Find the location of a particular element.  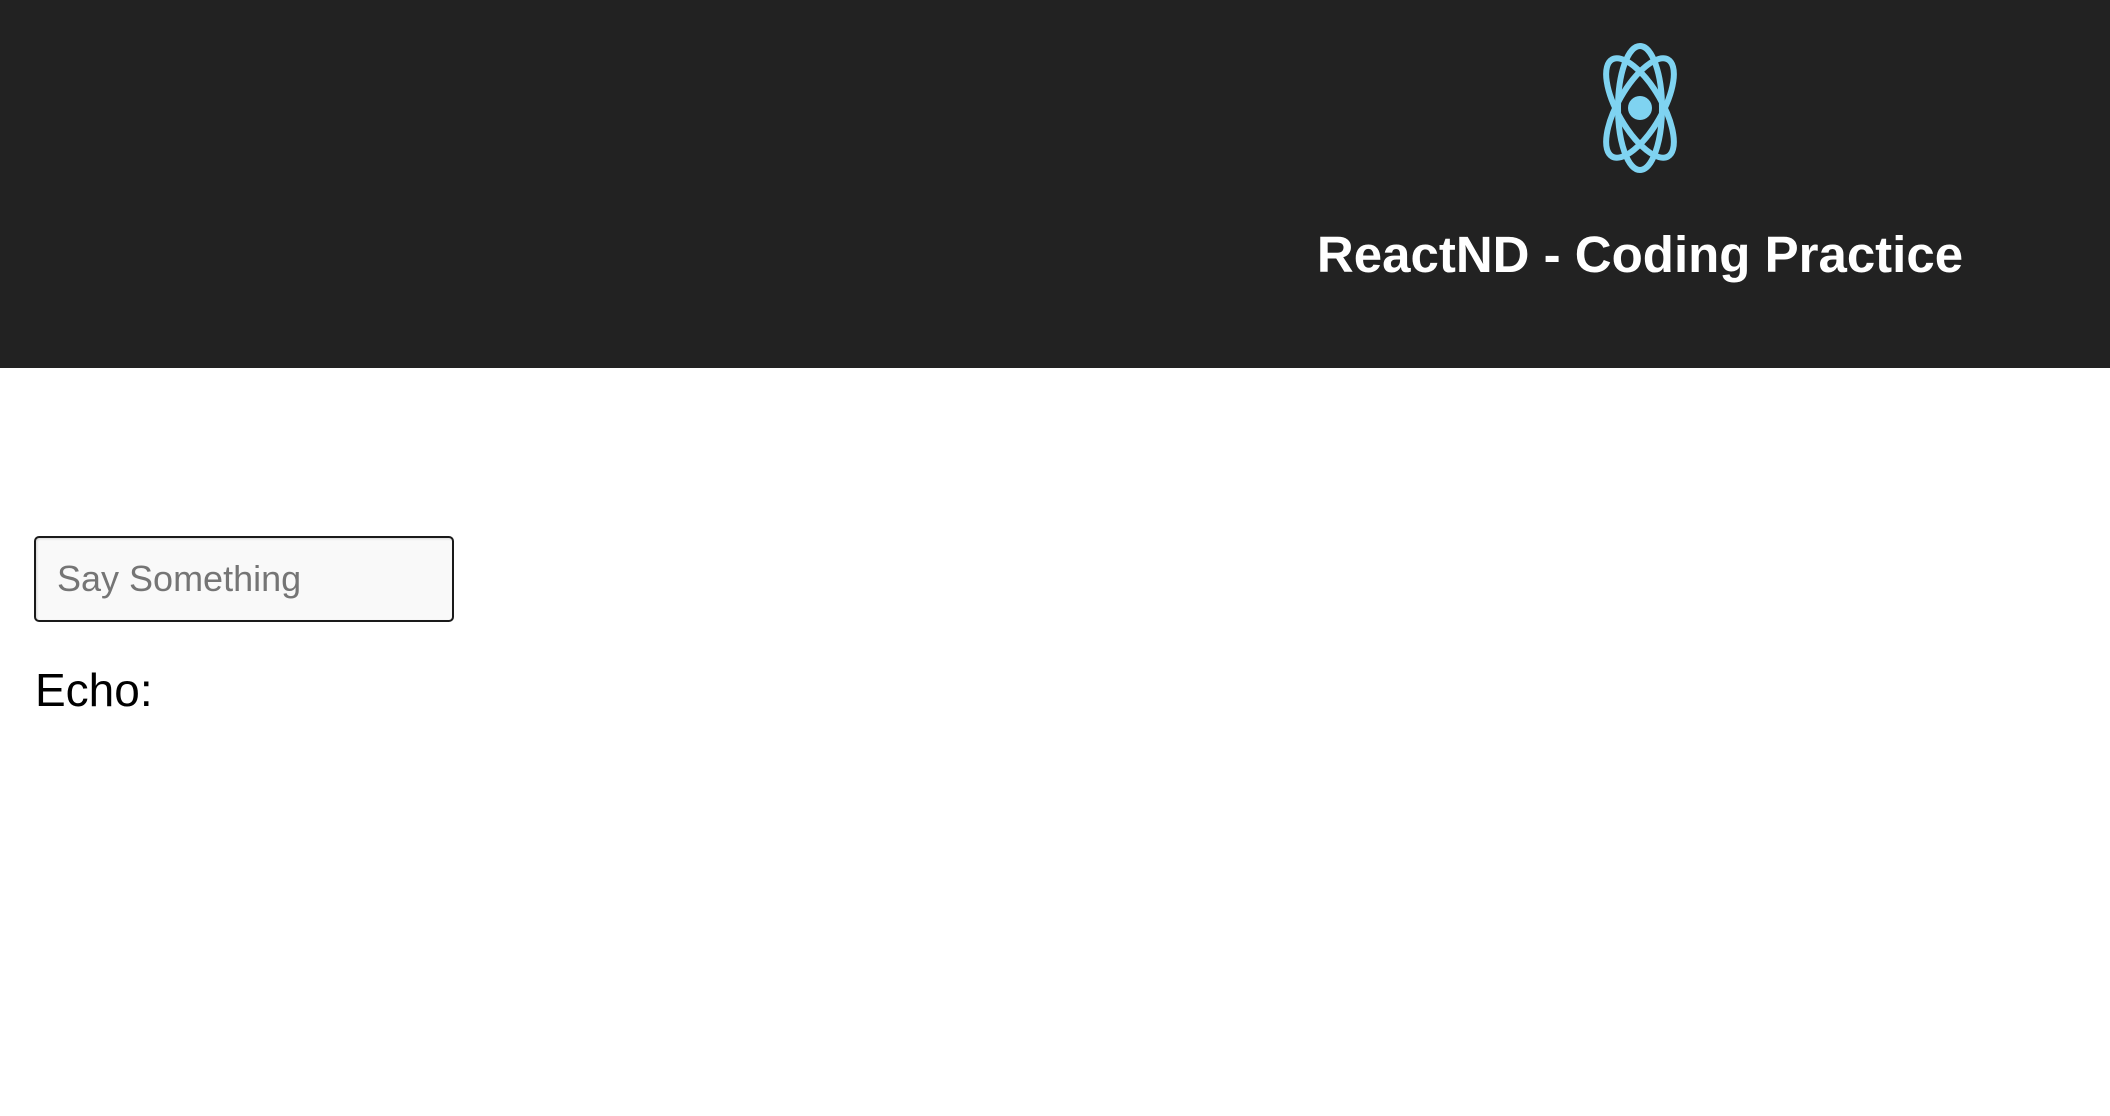

echo-output: Echo: is located at coordinates (99, 690).